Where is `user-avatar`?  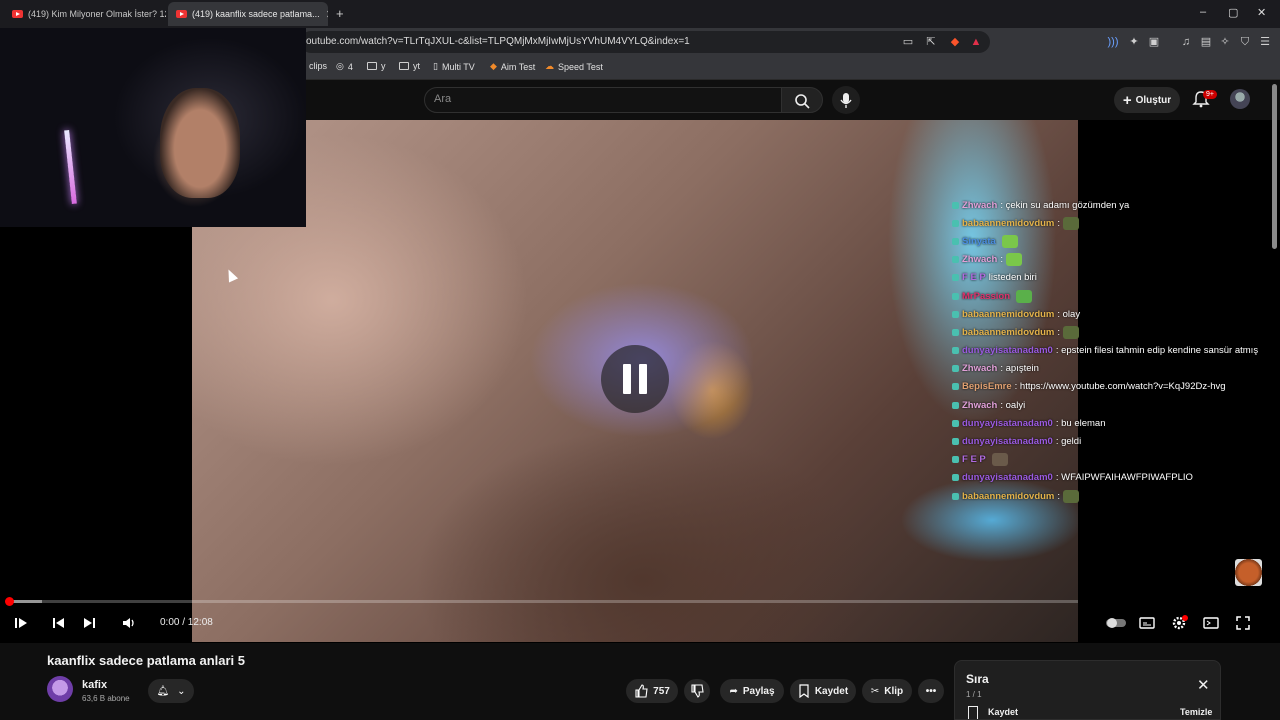 user-avatar is located at coordinates (1240, 99).